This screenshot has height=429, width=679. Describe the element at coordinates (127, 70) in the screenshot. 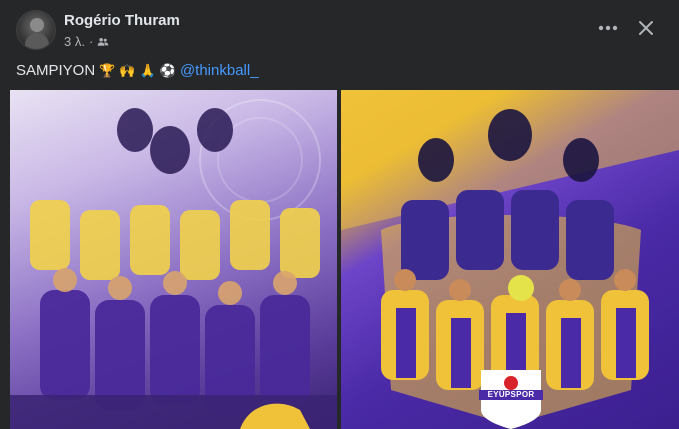

I see `raised-hands-emoji: 🙌` at that location.